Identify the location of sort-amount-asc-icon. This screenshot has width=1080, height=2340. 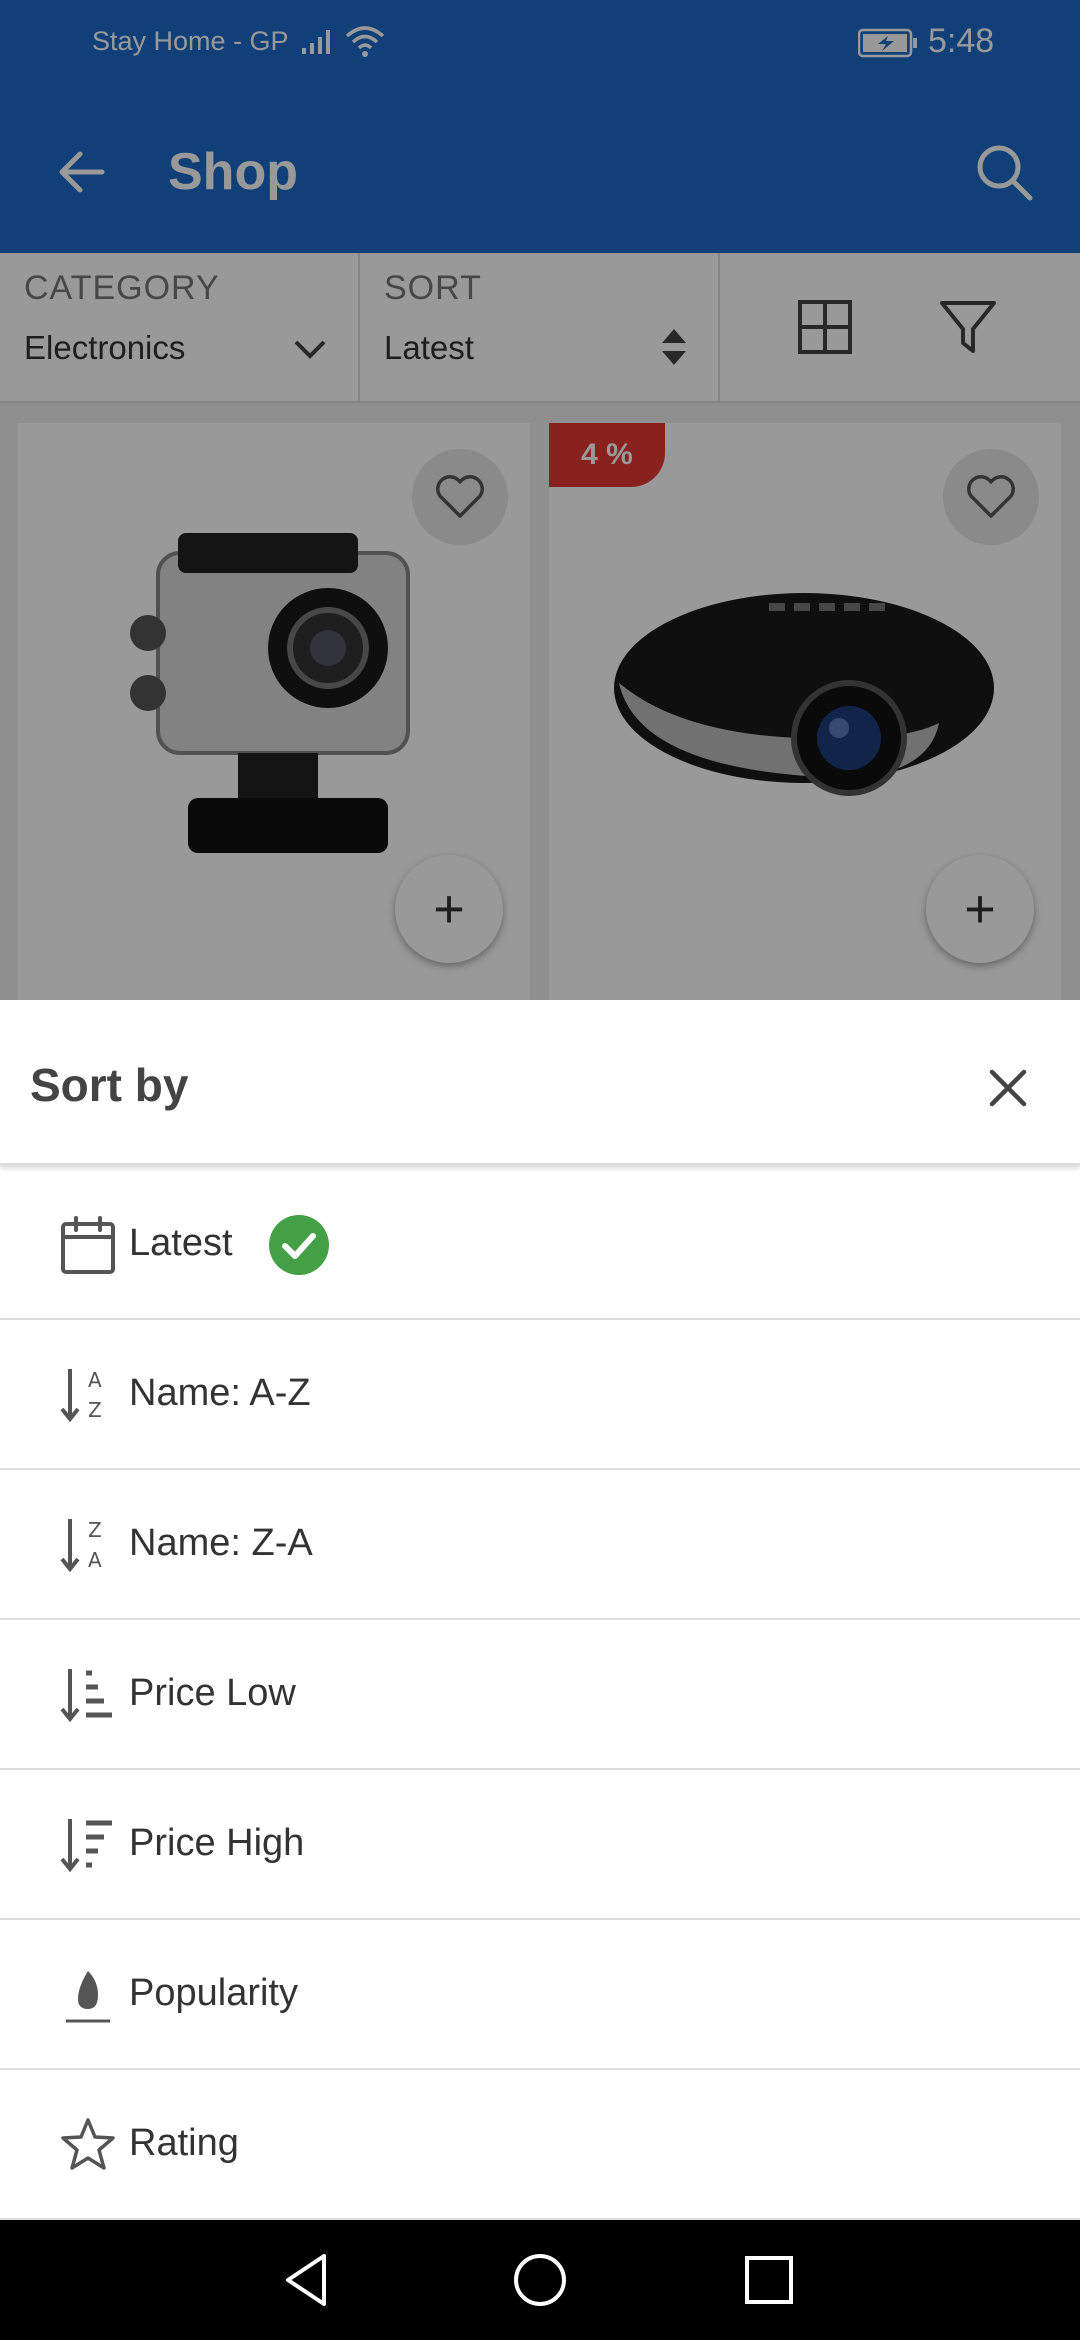
(88, 1695).